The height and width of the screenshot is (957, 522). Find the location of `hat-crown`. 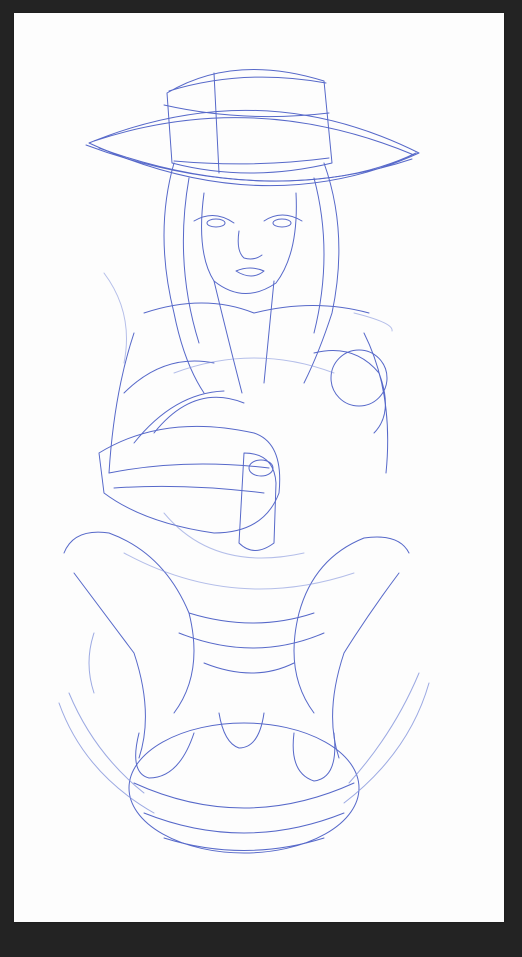

hat-crown is located at coordinates (248, 121).